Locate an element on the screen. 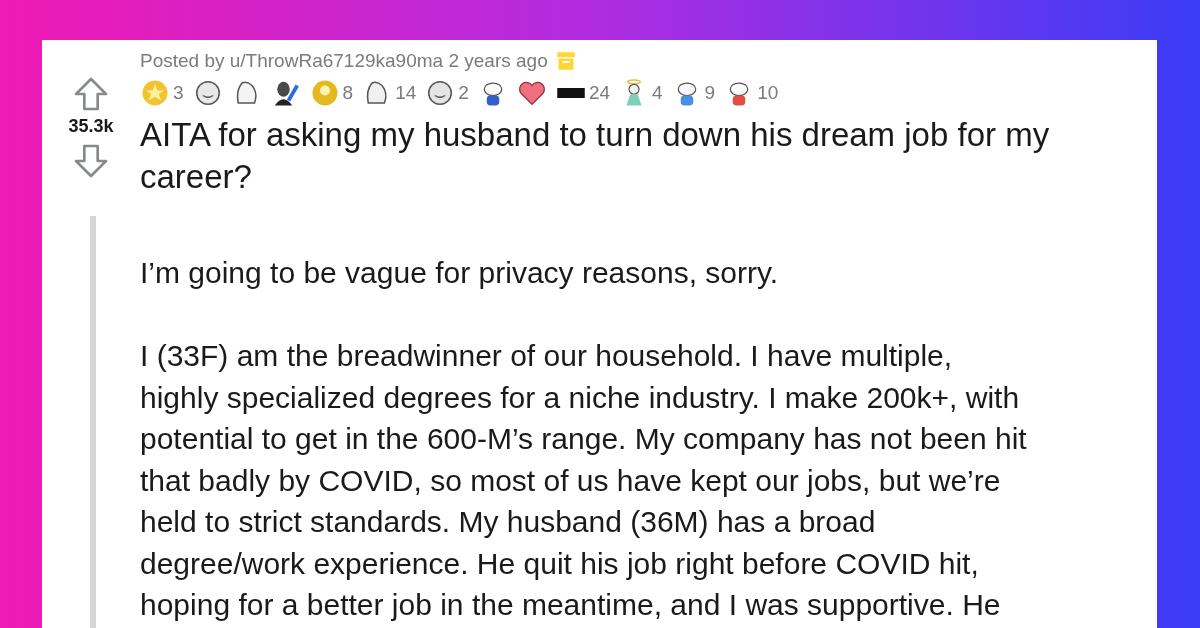  post-meta: Posted by u/ThrowRa67129ka90ma 2 years ago is located at coordinates (344, 61).